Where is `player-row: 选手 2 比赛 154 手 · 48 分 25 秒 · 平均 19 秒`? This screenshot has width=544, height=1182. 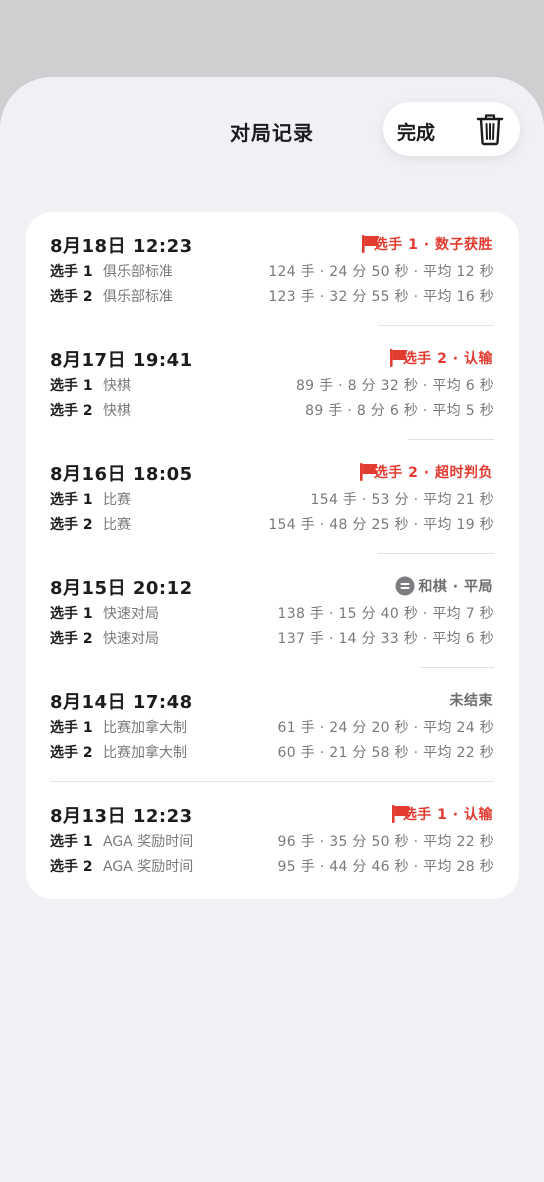 player-row: 选手 2 比赛 154 手 · 48 分 25 秒 · 平均 19 秒 is located at coordinates (272, 524).